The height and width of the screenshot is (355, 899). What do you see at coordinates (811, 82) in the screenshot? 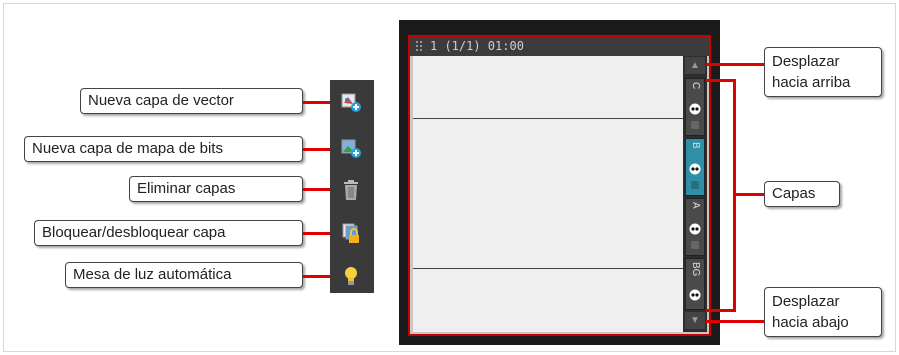
I see `callout-line-2: hacia arriba` at bounding box center [811, 82].